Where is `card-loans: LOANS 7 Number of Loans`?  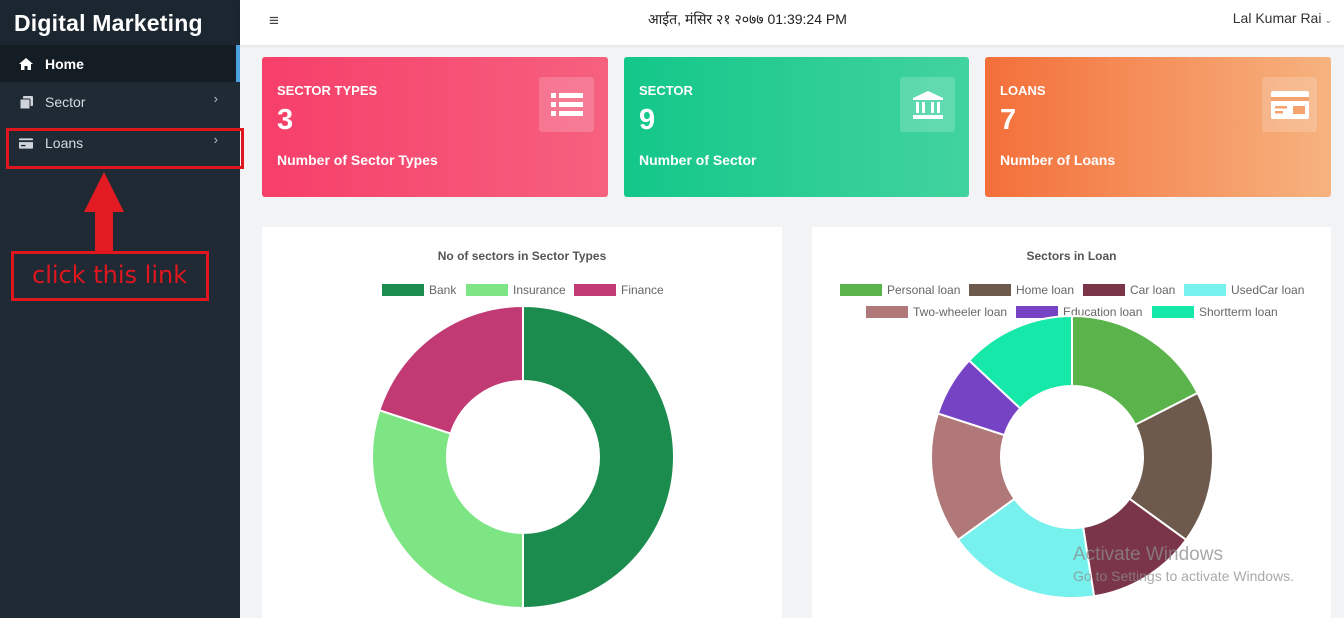 card-loans: LOANS 7 Number of Loans is located at coordinates (1158, 127).